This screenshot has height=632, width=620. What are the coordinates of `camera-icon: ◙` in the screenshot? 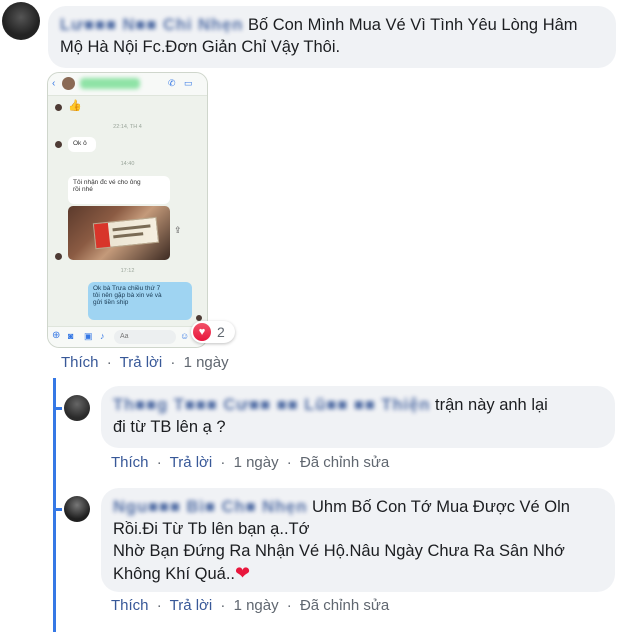 It's located at (71, 336).